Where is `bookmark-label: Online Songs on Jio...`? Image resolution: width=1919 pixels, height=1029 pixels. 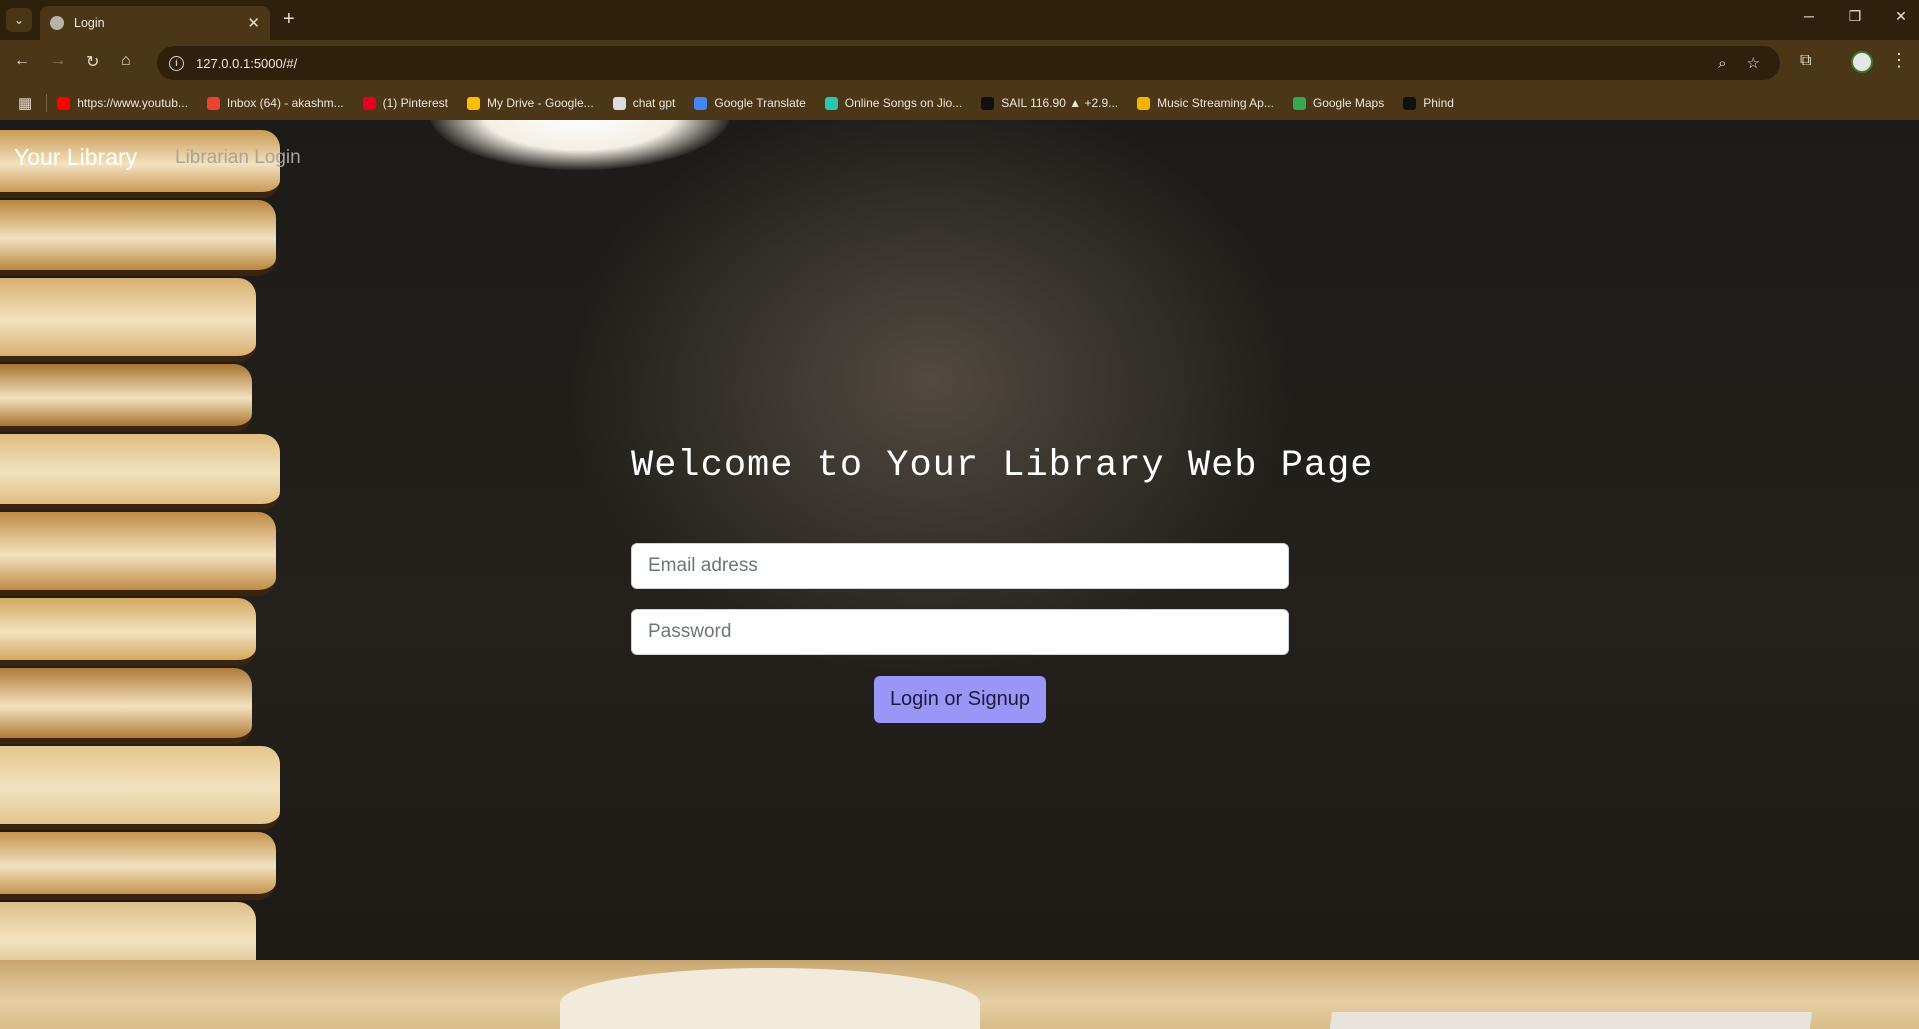 bookmark-label: Online Songs on Jio... is located at coordinates (903, 103).